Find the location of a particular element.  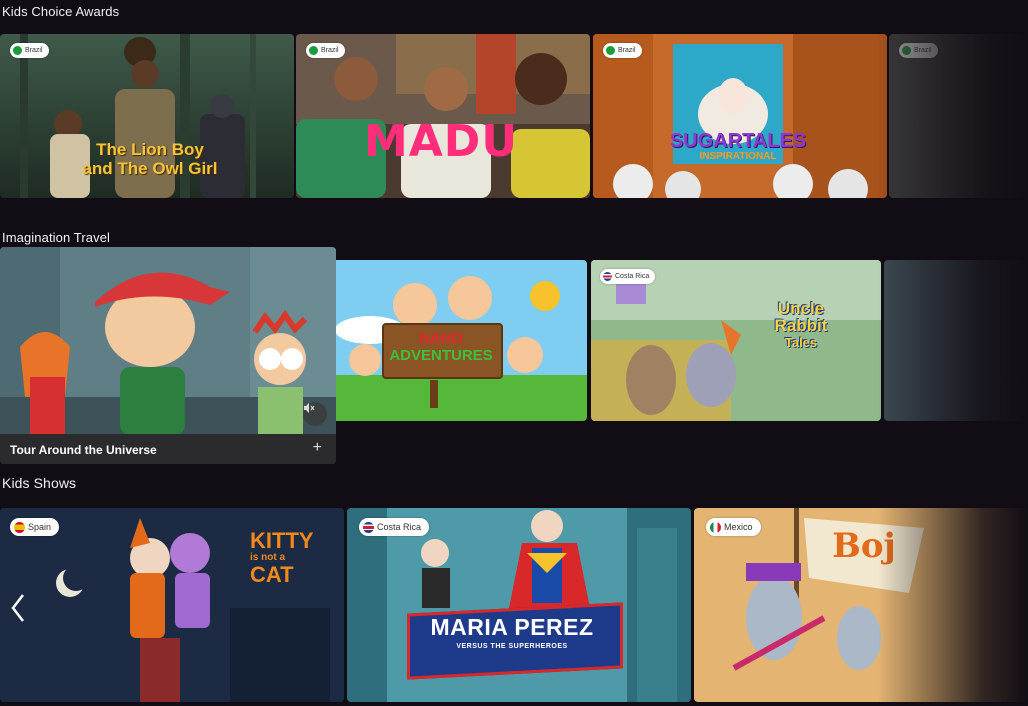

nano-adventures-title: NANO ADVENTURES is located at coordinates (441, 347).